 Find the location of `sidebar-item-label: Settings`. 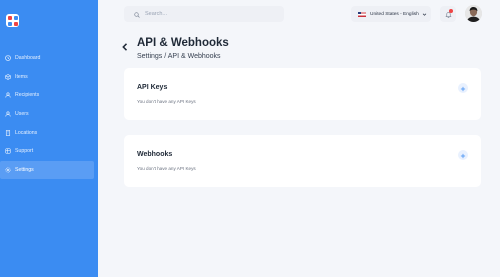

sidebar-item-label: Settings is located at coordinates (24, 169).